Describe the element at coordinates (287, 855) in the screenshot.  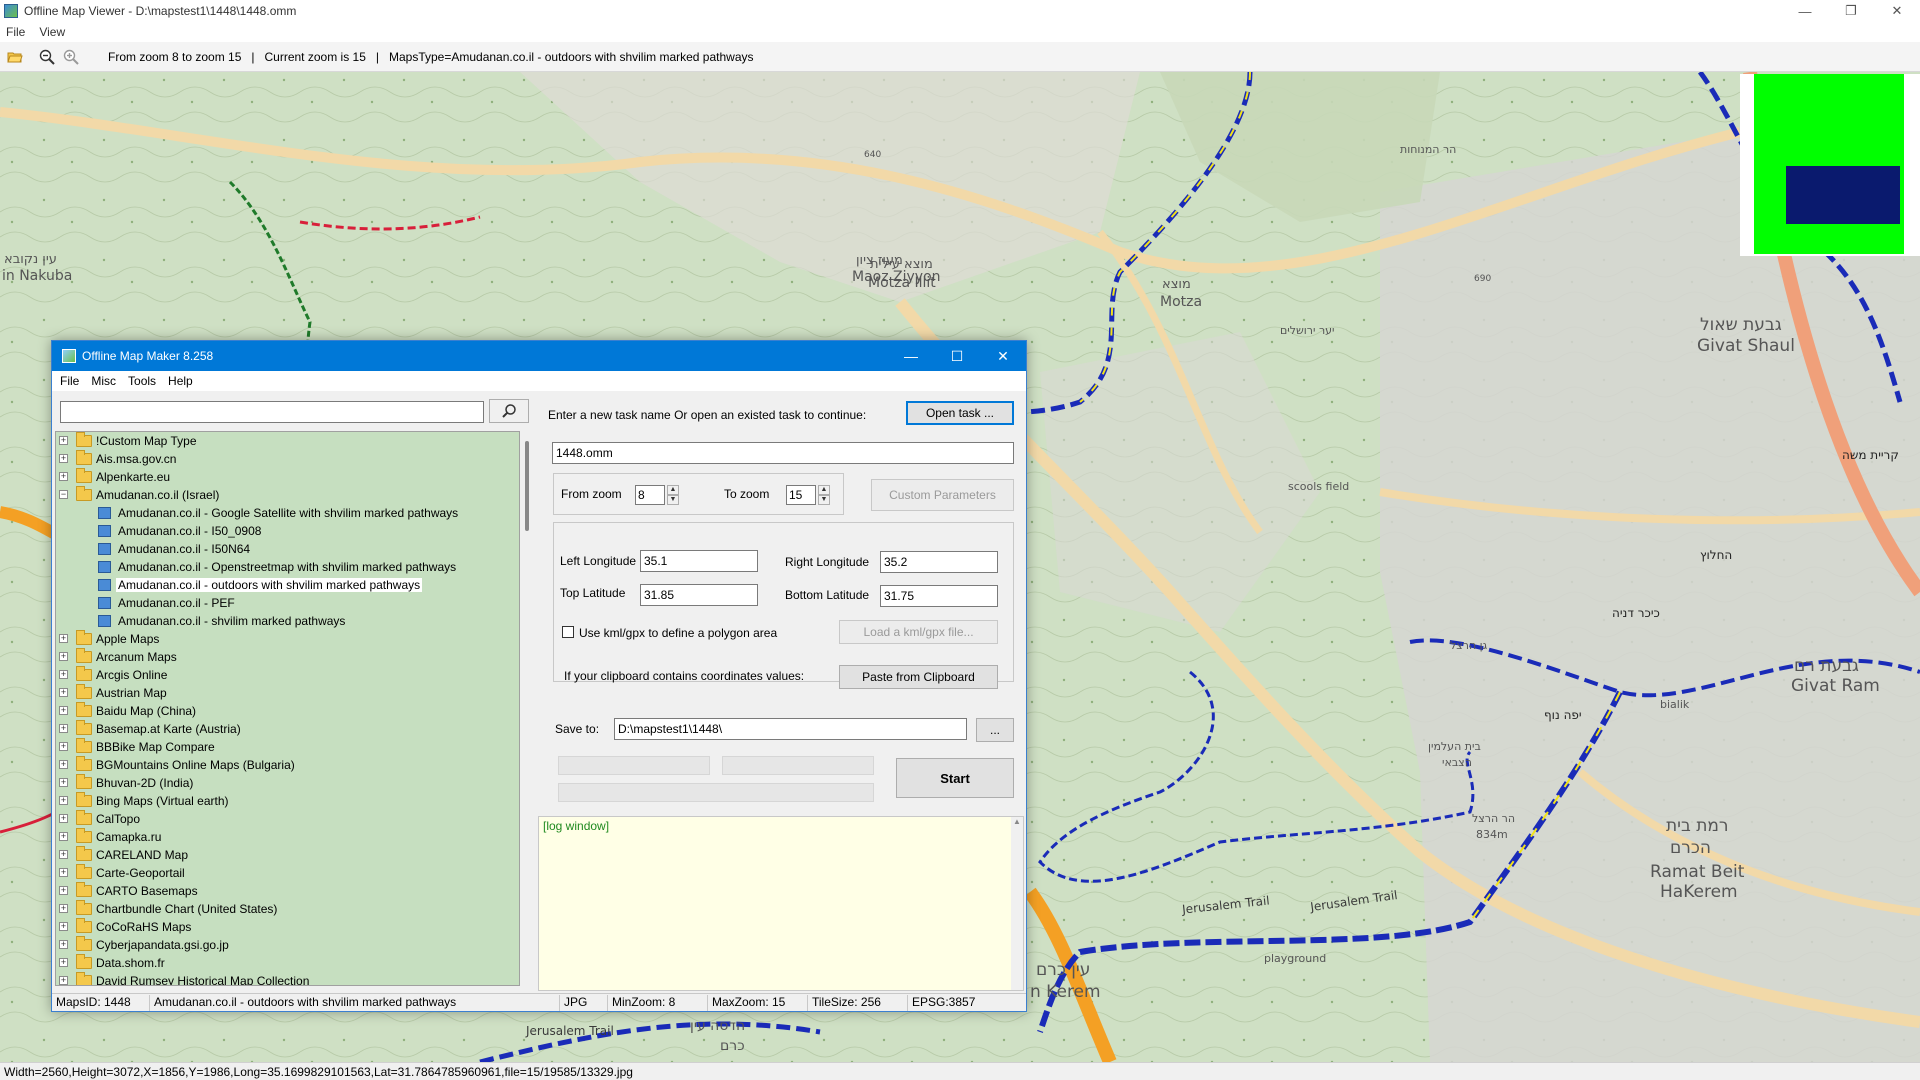
I see `tree-item: + CARELAND Map` at that location.